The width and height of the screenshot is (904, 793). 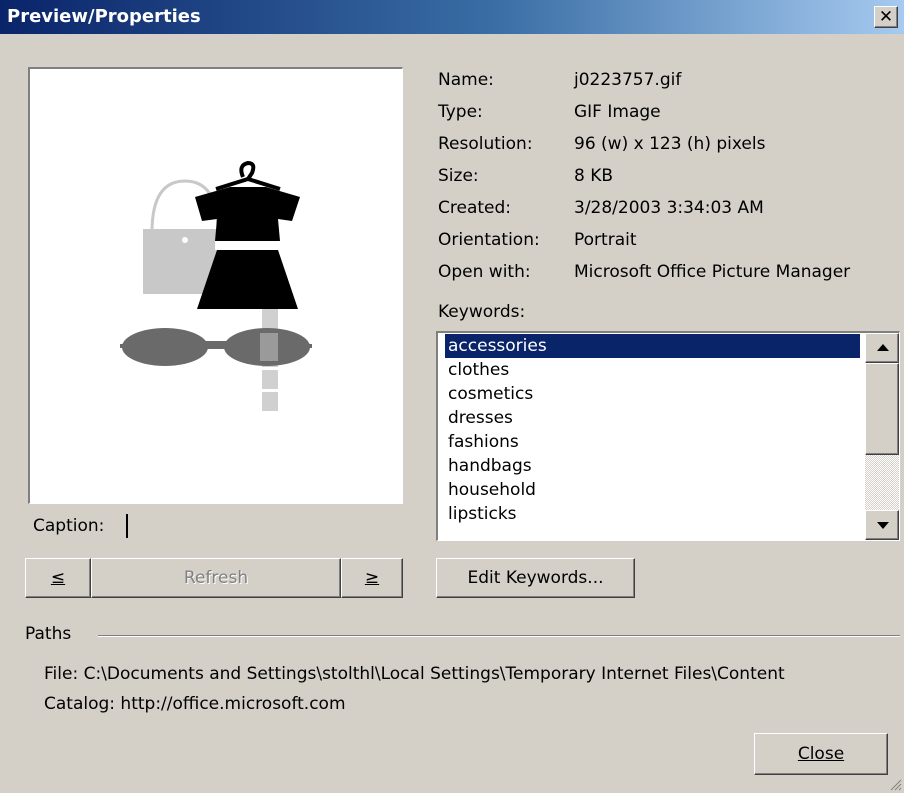 I want to click on close-icon: ✕, so click(x=886, y=17).